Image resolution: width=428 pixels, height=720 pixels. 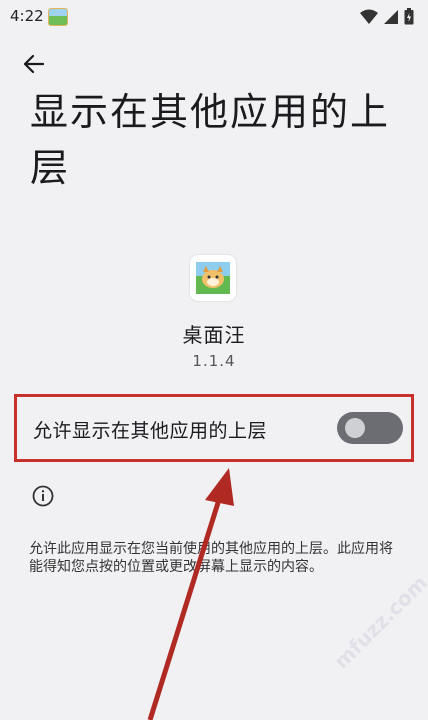 I want to click on annotation-arrow, so click(x=190, y=594).